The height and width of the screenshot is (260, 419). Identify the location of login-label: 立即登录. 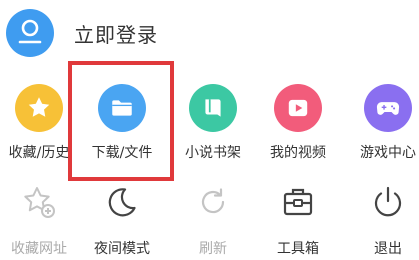
(116, 33).